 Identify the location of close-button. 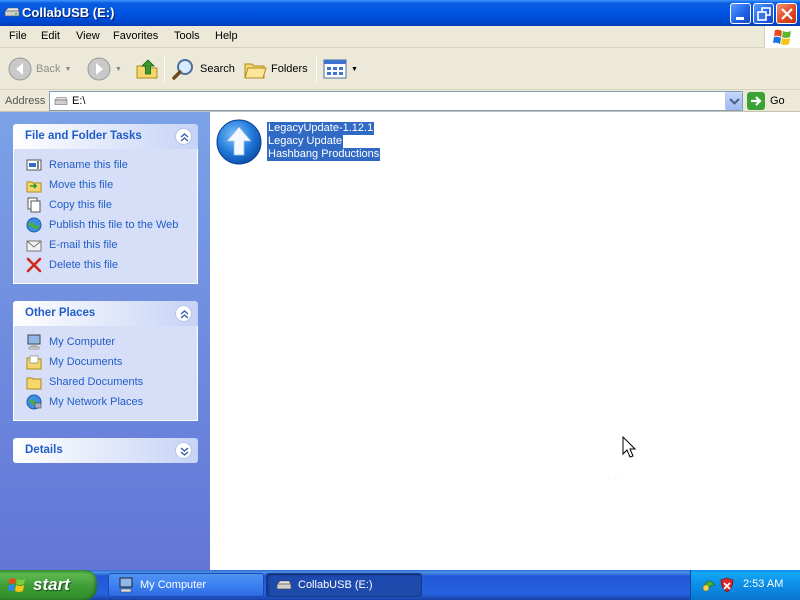
(786, 13).